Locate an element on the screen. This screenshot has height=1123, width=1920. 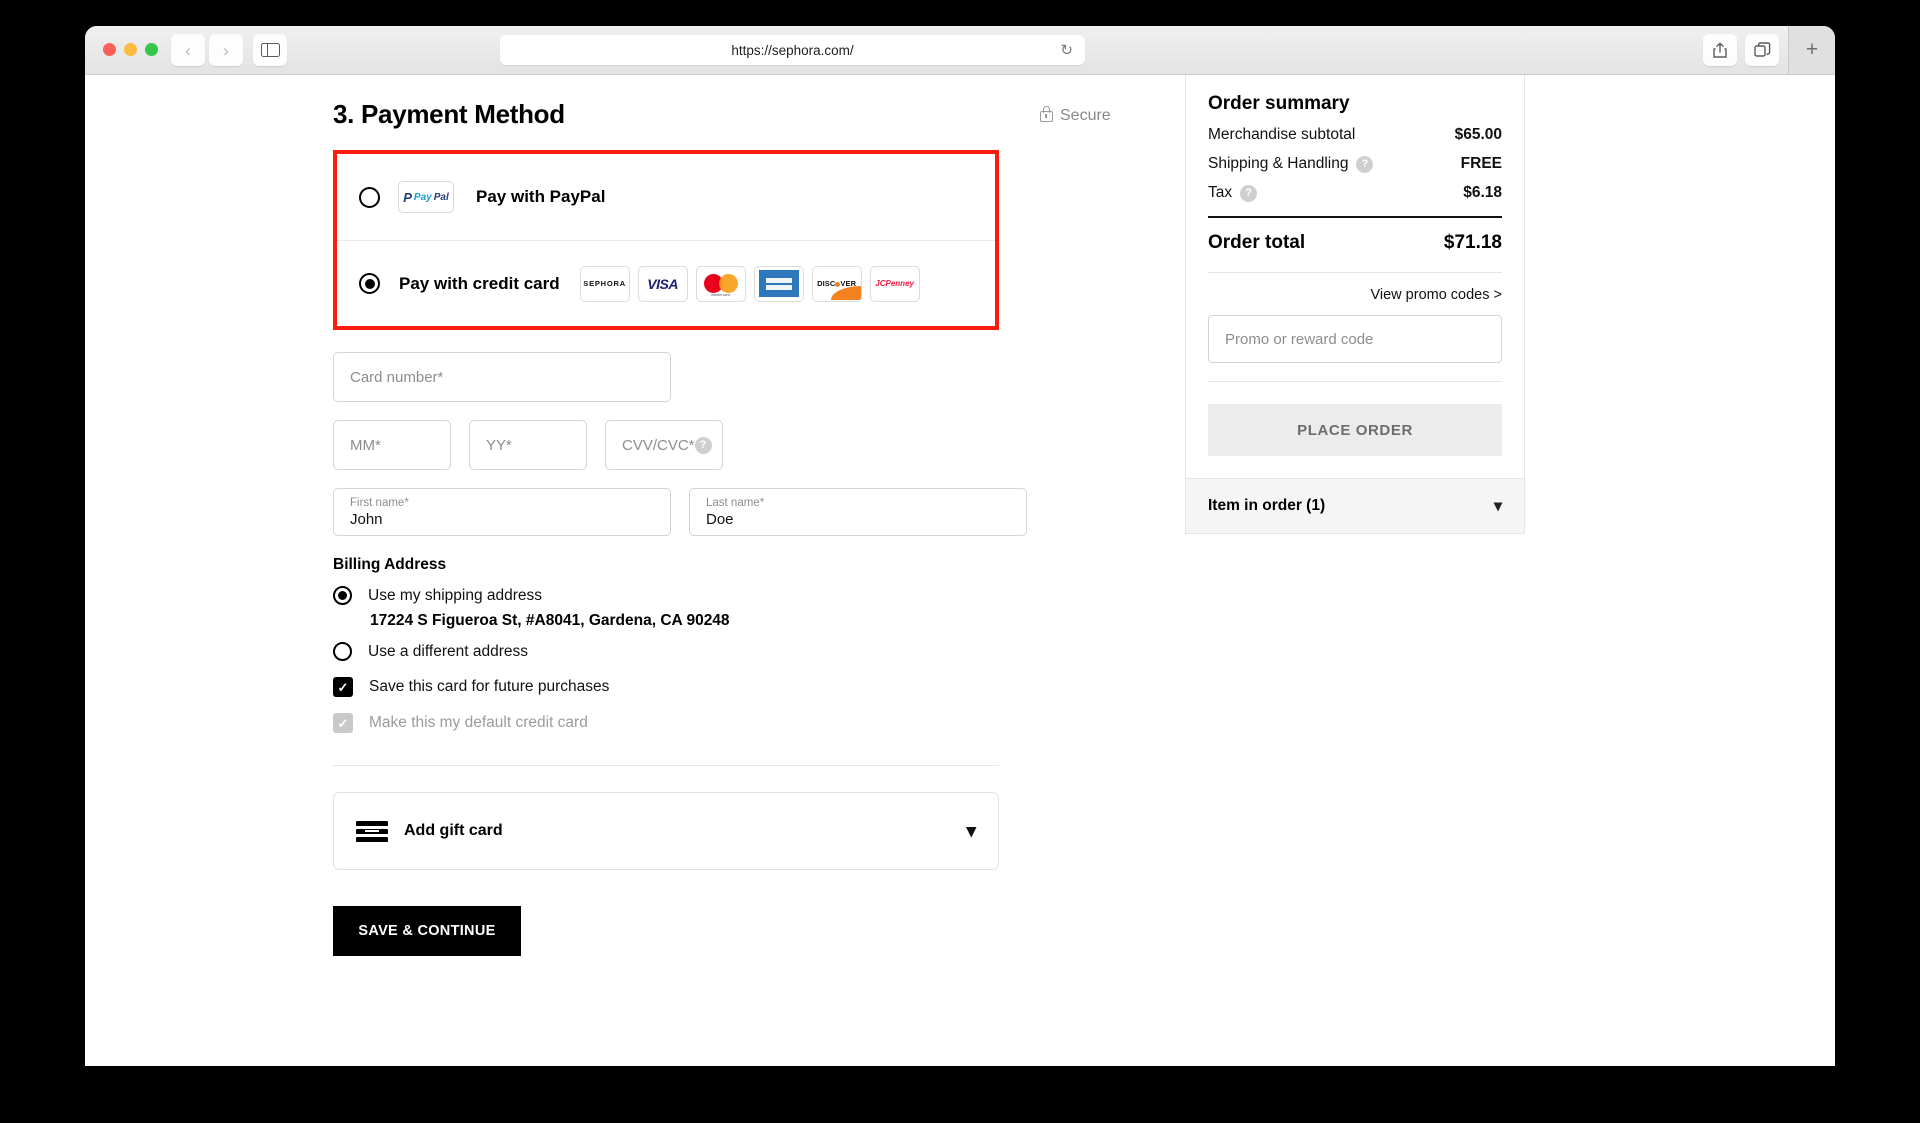
cvv-help-icon: ? is located at coordinates (703, 445).